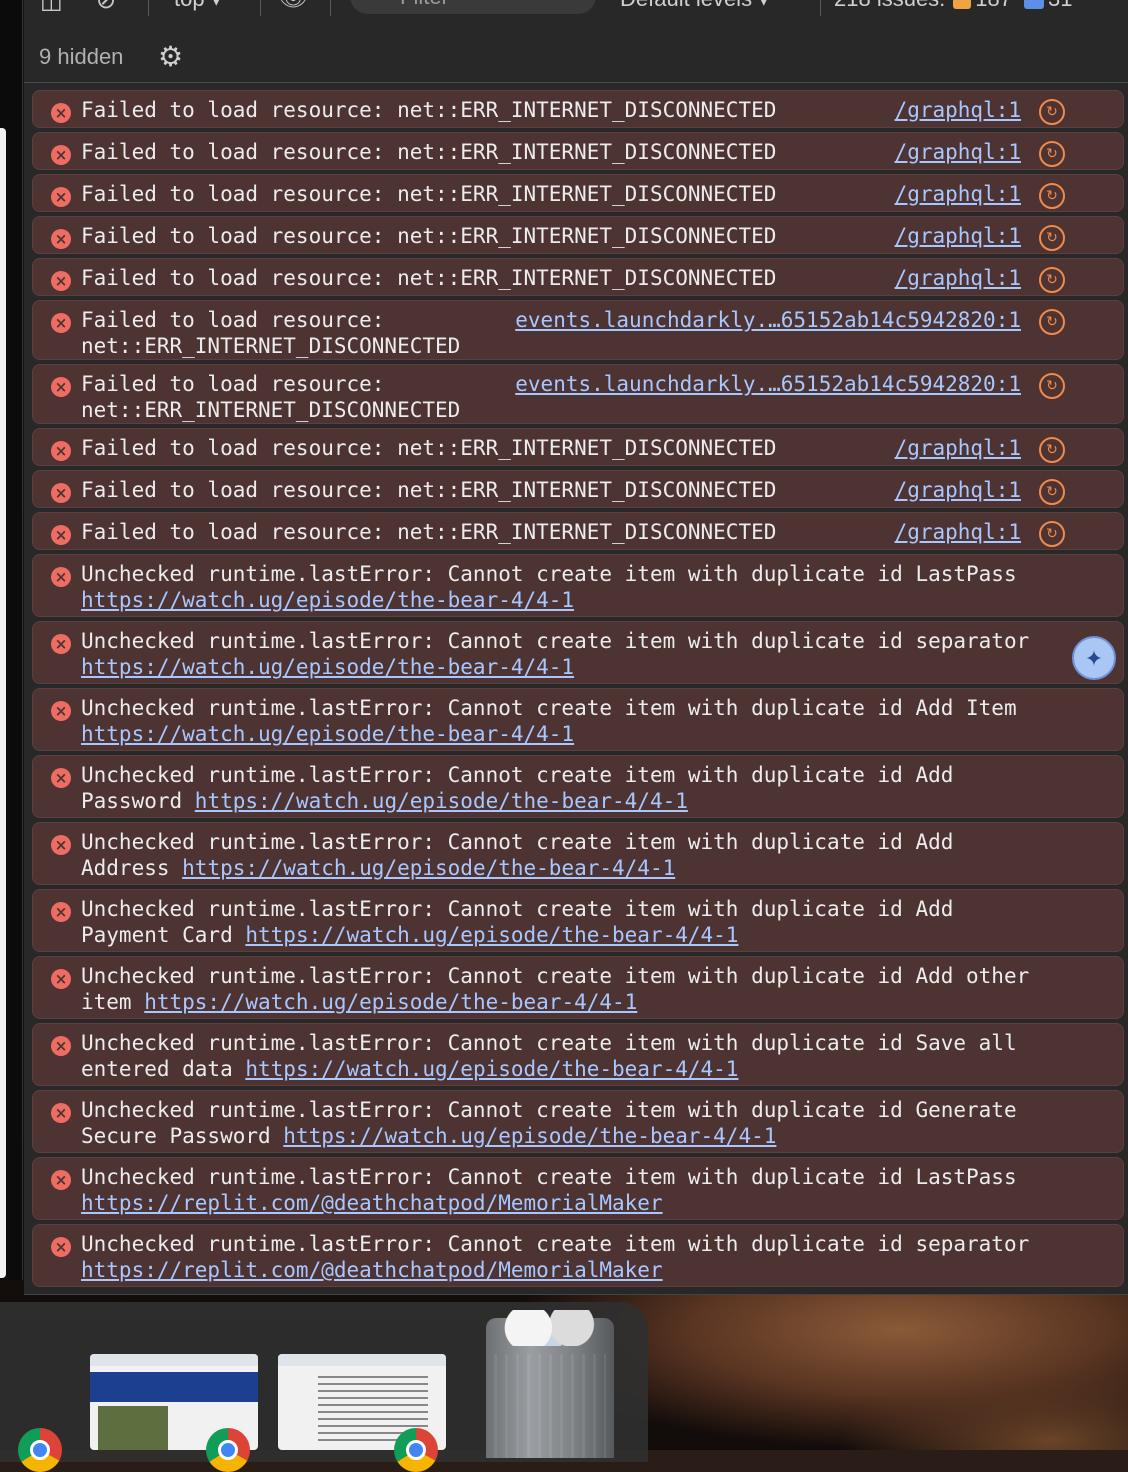  What do you see at coordinates (1060, 5) in the screenshot?
I see `info-count: 31` at bounding box center [1060, 5].